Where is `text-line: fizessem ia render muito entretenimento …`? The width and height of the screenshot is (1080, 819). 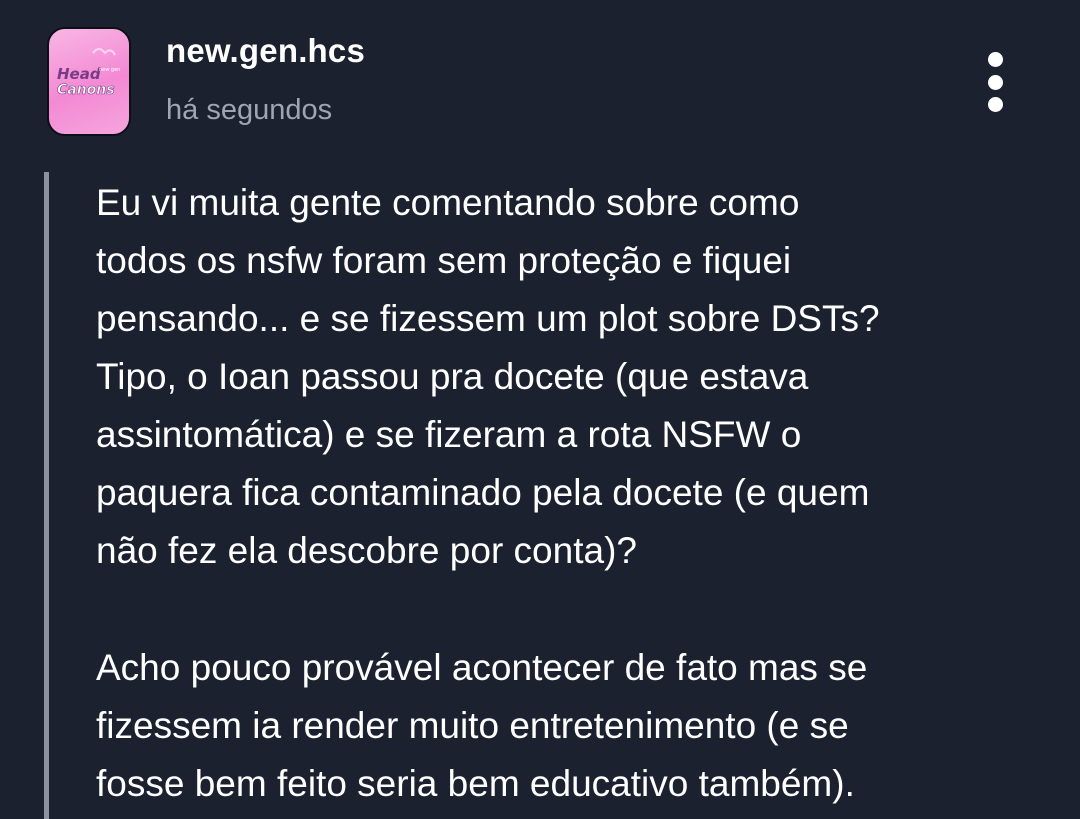
text-line: fizessem ia render muito entretenimento … is located at coordinates (472, 725).